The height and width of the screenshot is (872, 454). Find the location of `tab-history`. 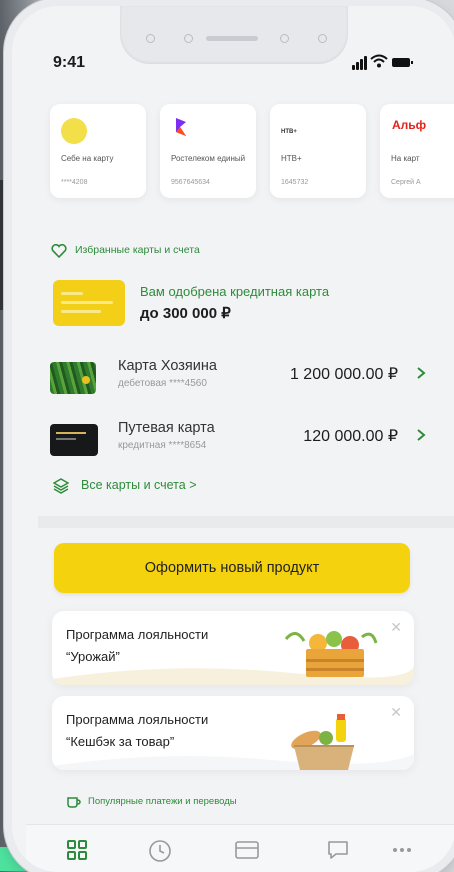

tab-history is located at coordinates (161, 852).